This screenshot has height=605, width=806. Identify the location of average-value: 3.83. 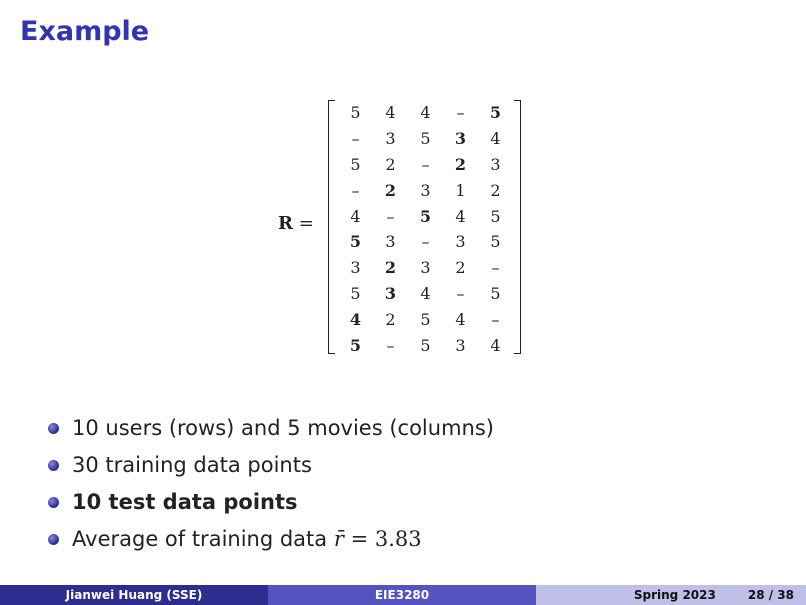
(398, 539).